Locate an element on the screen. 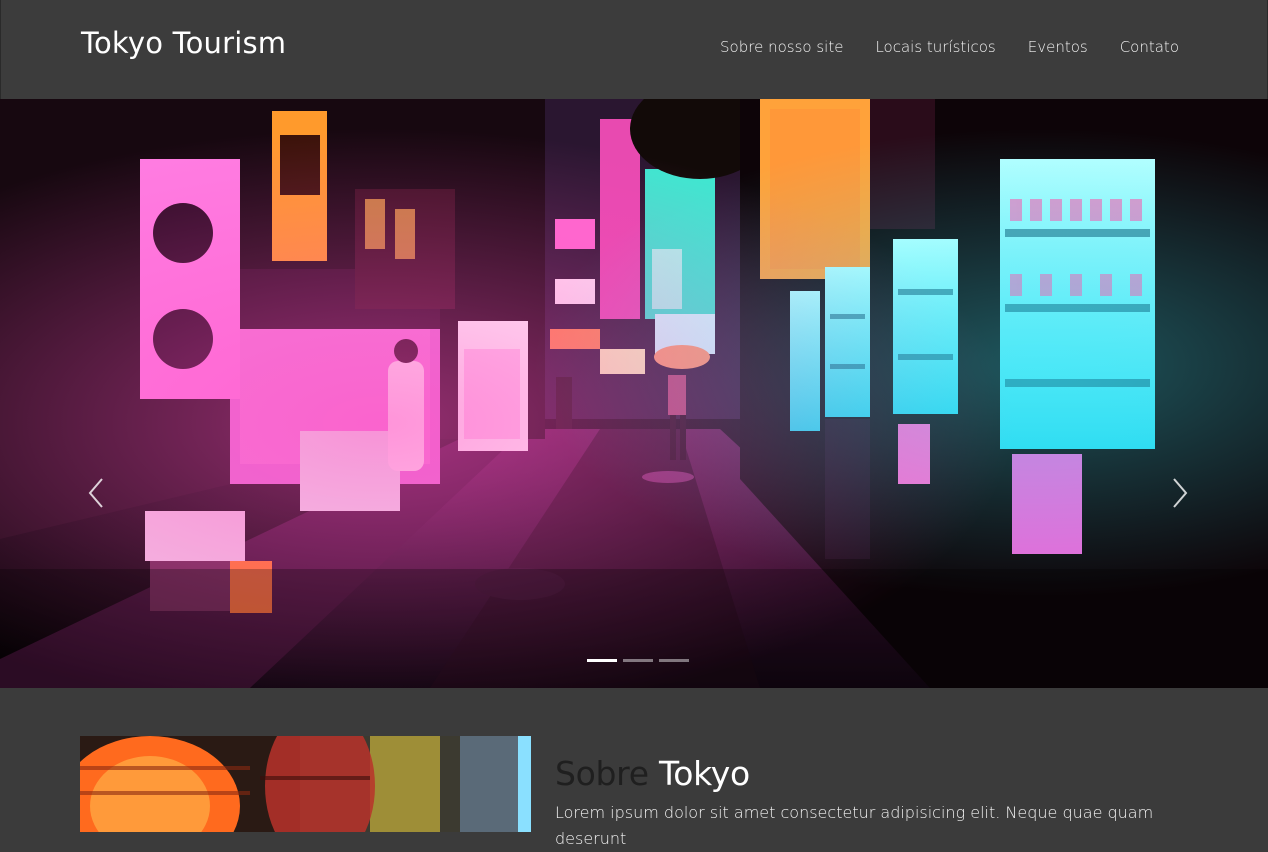 The image size is (1268, 852). nav-link-locais: Locais turísticos is located at coordinates (935, 47).